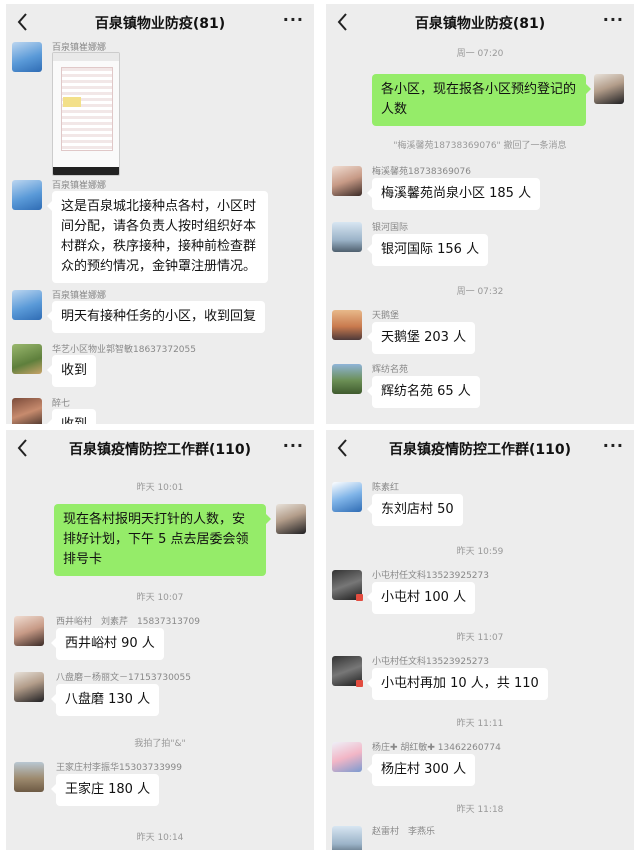 This screenshot has width=640, height=852. What do you see at coordinates (421, 598) in the screenshot?
I see `message-bubble: 小屯村 100 人` at bounding box center [421, 598].